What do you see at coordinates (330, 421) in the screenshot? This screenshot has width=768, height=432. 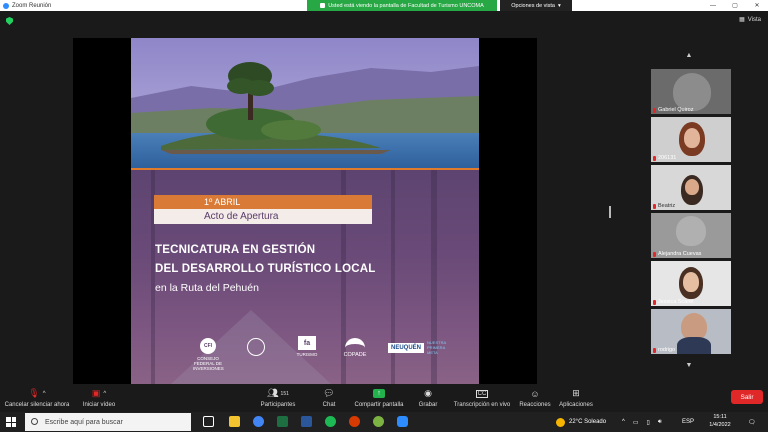 I see `spotify-icon` at bounding box center [330, 421].